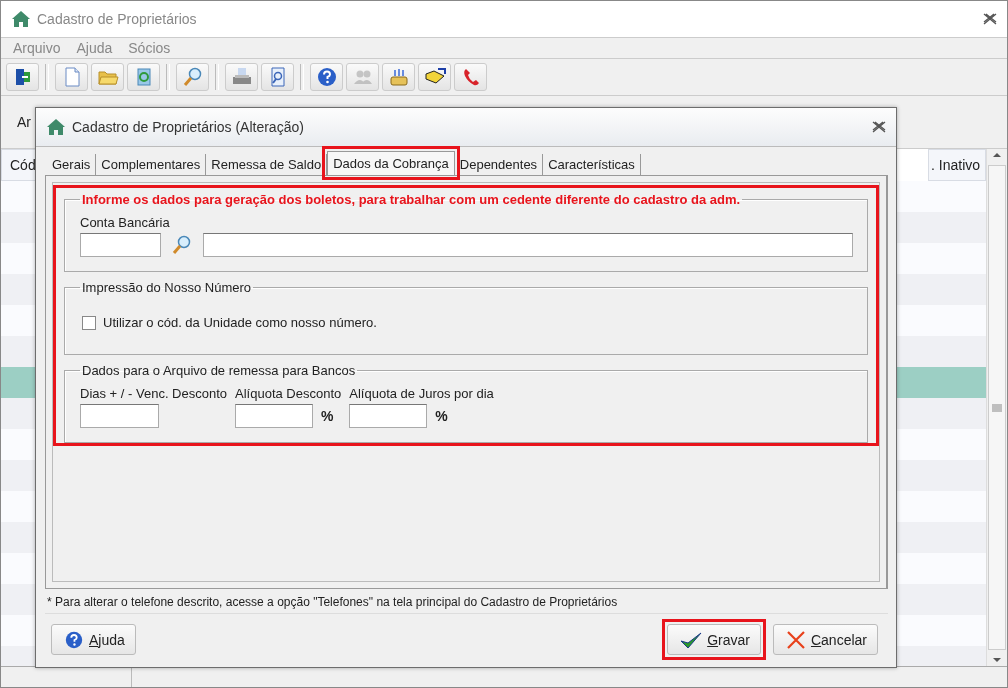  What do you see at coordinates (411, 199) in the screenshot?
I see `group-title: Informe os dados para geração dos boletos, para trabalhar com um cedente diferente do cadastro da adm.` at bounding box center [411, 199].